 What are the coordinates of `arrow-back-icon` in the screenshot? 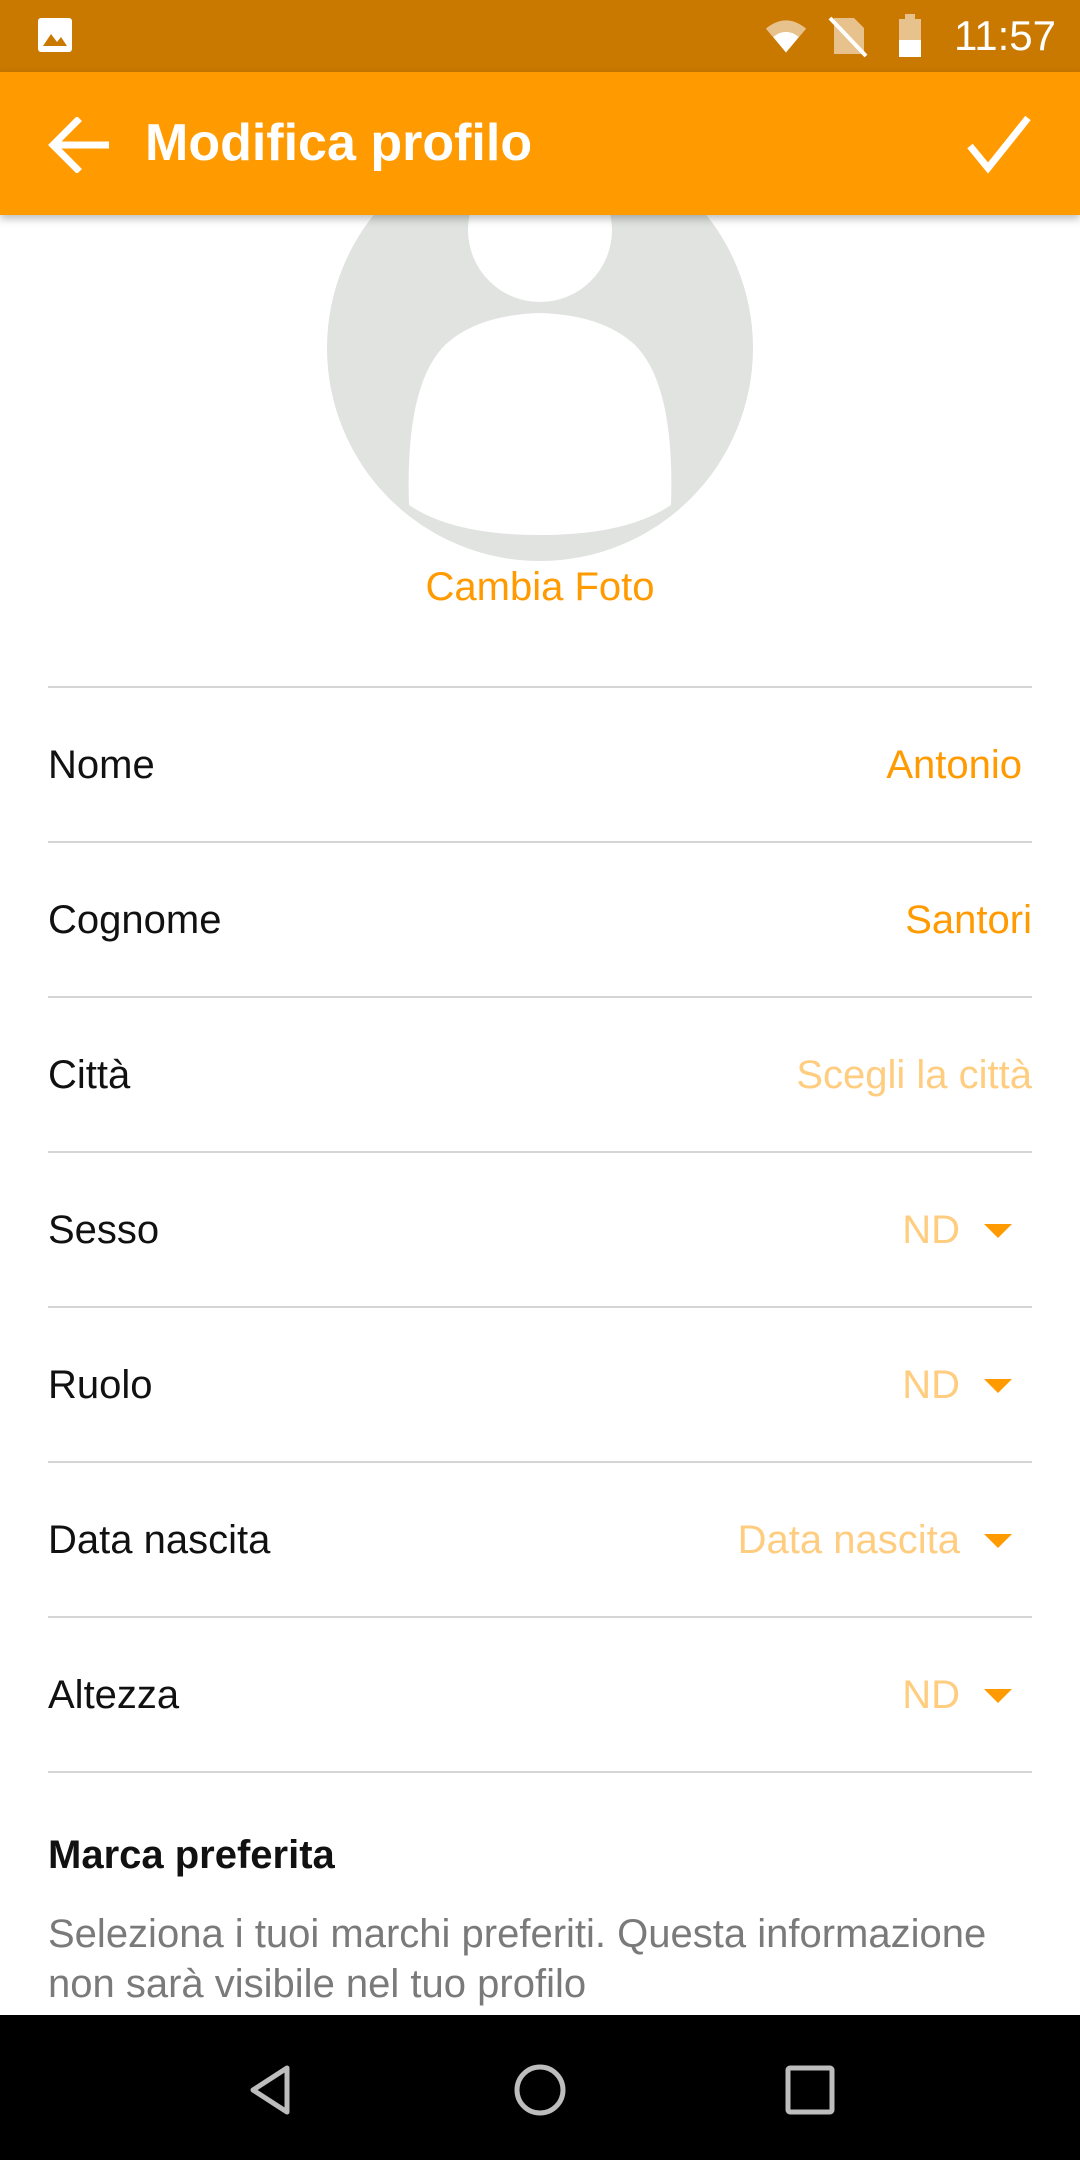 It's located at (78, 145).